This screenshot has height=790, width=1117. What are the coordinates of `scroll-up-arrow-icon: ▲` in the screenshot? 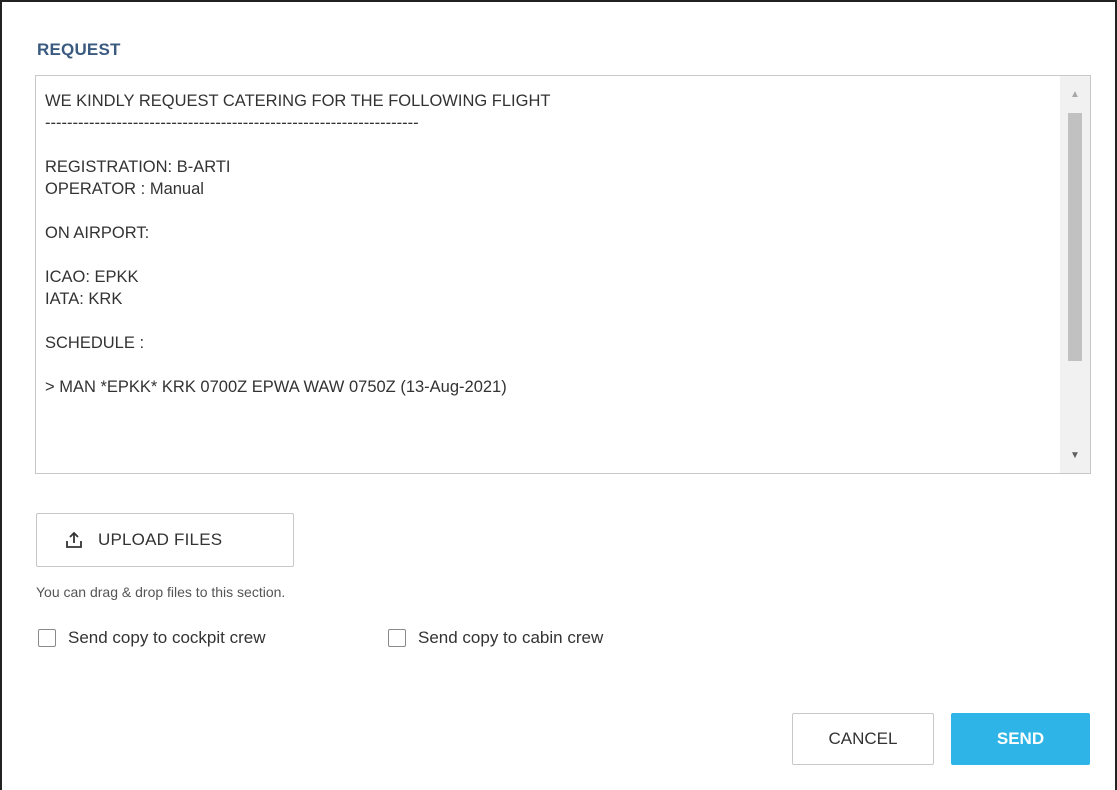 It's located at (1075, 94).